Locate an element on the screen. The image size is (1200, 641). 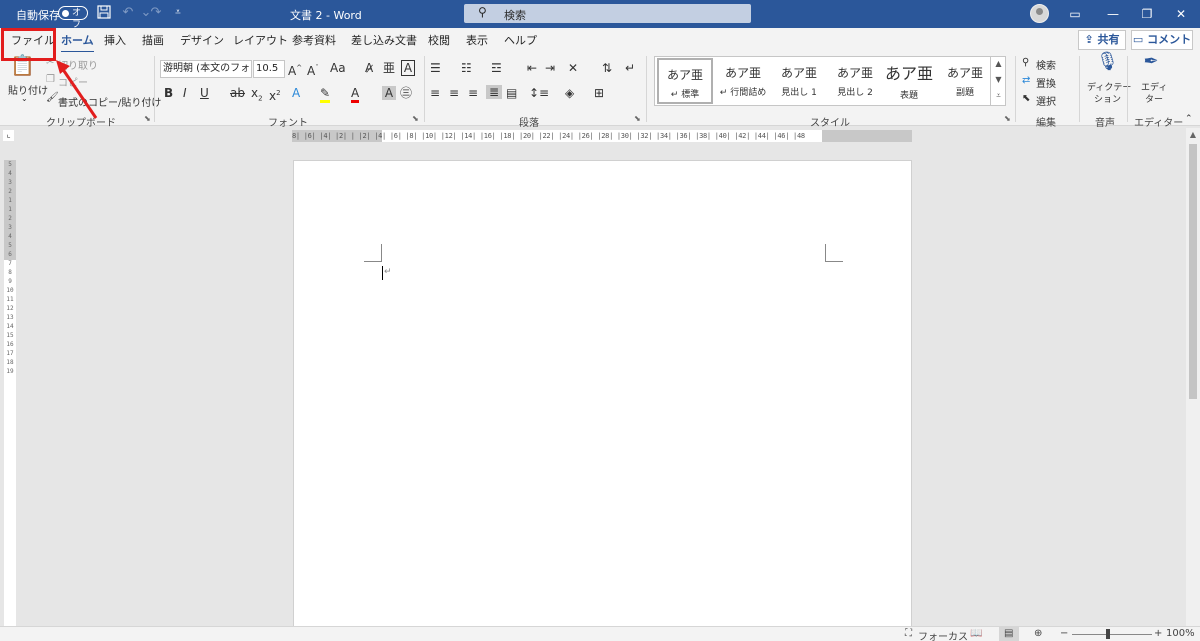
tab-references: 参考資料 is located at coordinates (314, 40).